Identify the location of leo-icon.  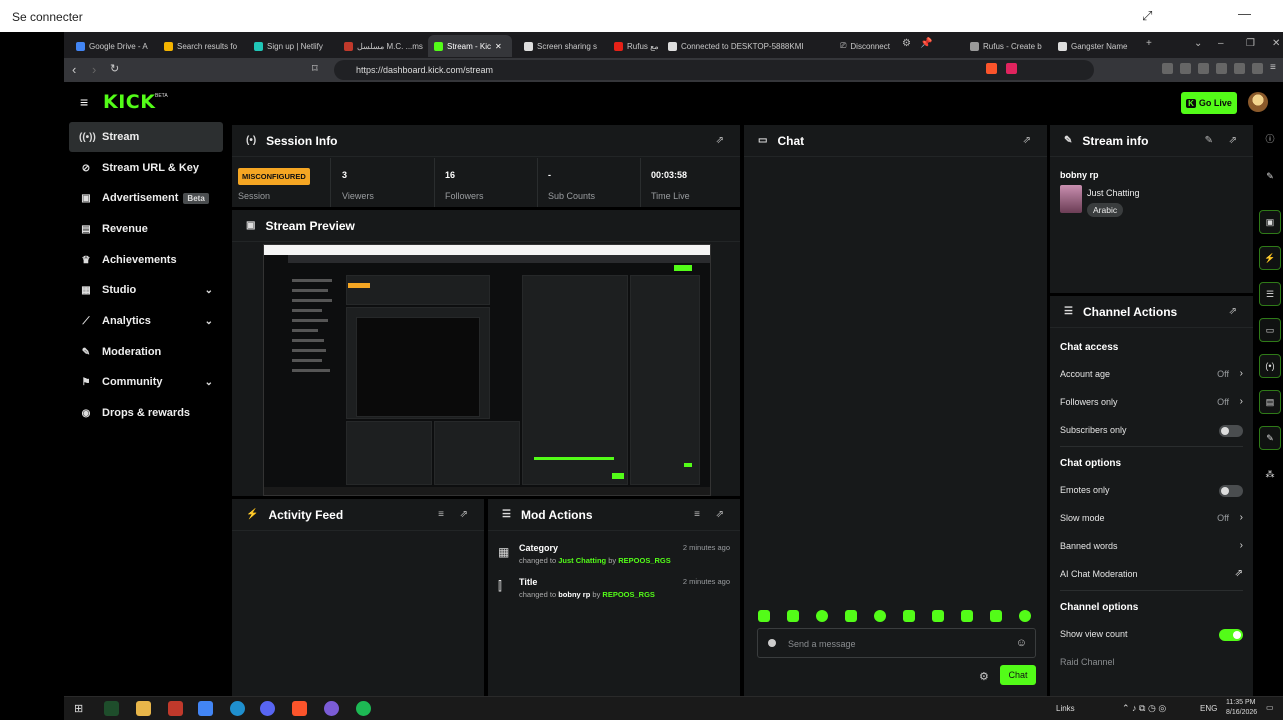
(1239, 68).